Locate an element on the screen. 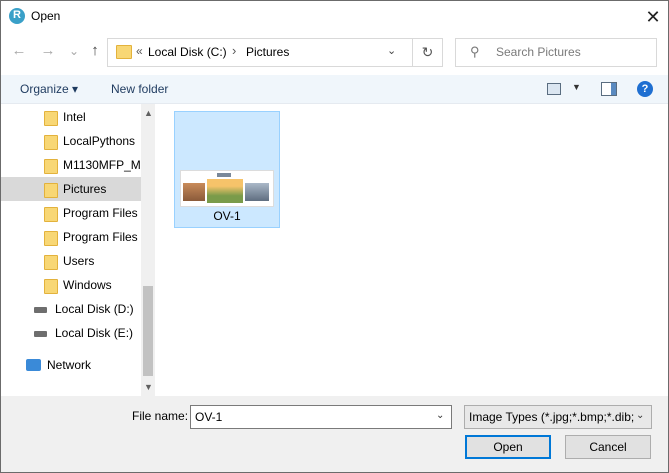  sidebar-item-label: Windows is located at coordinates (87, 285).